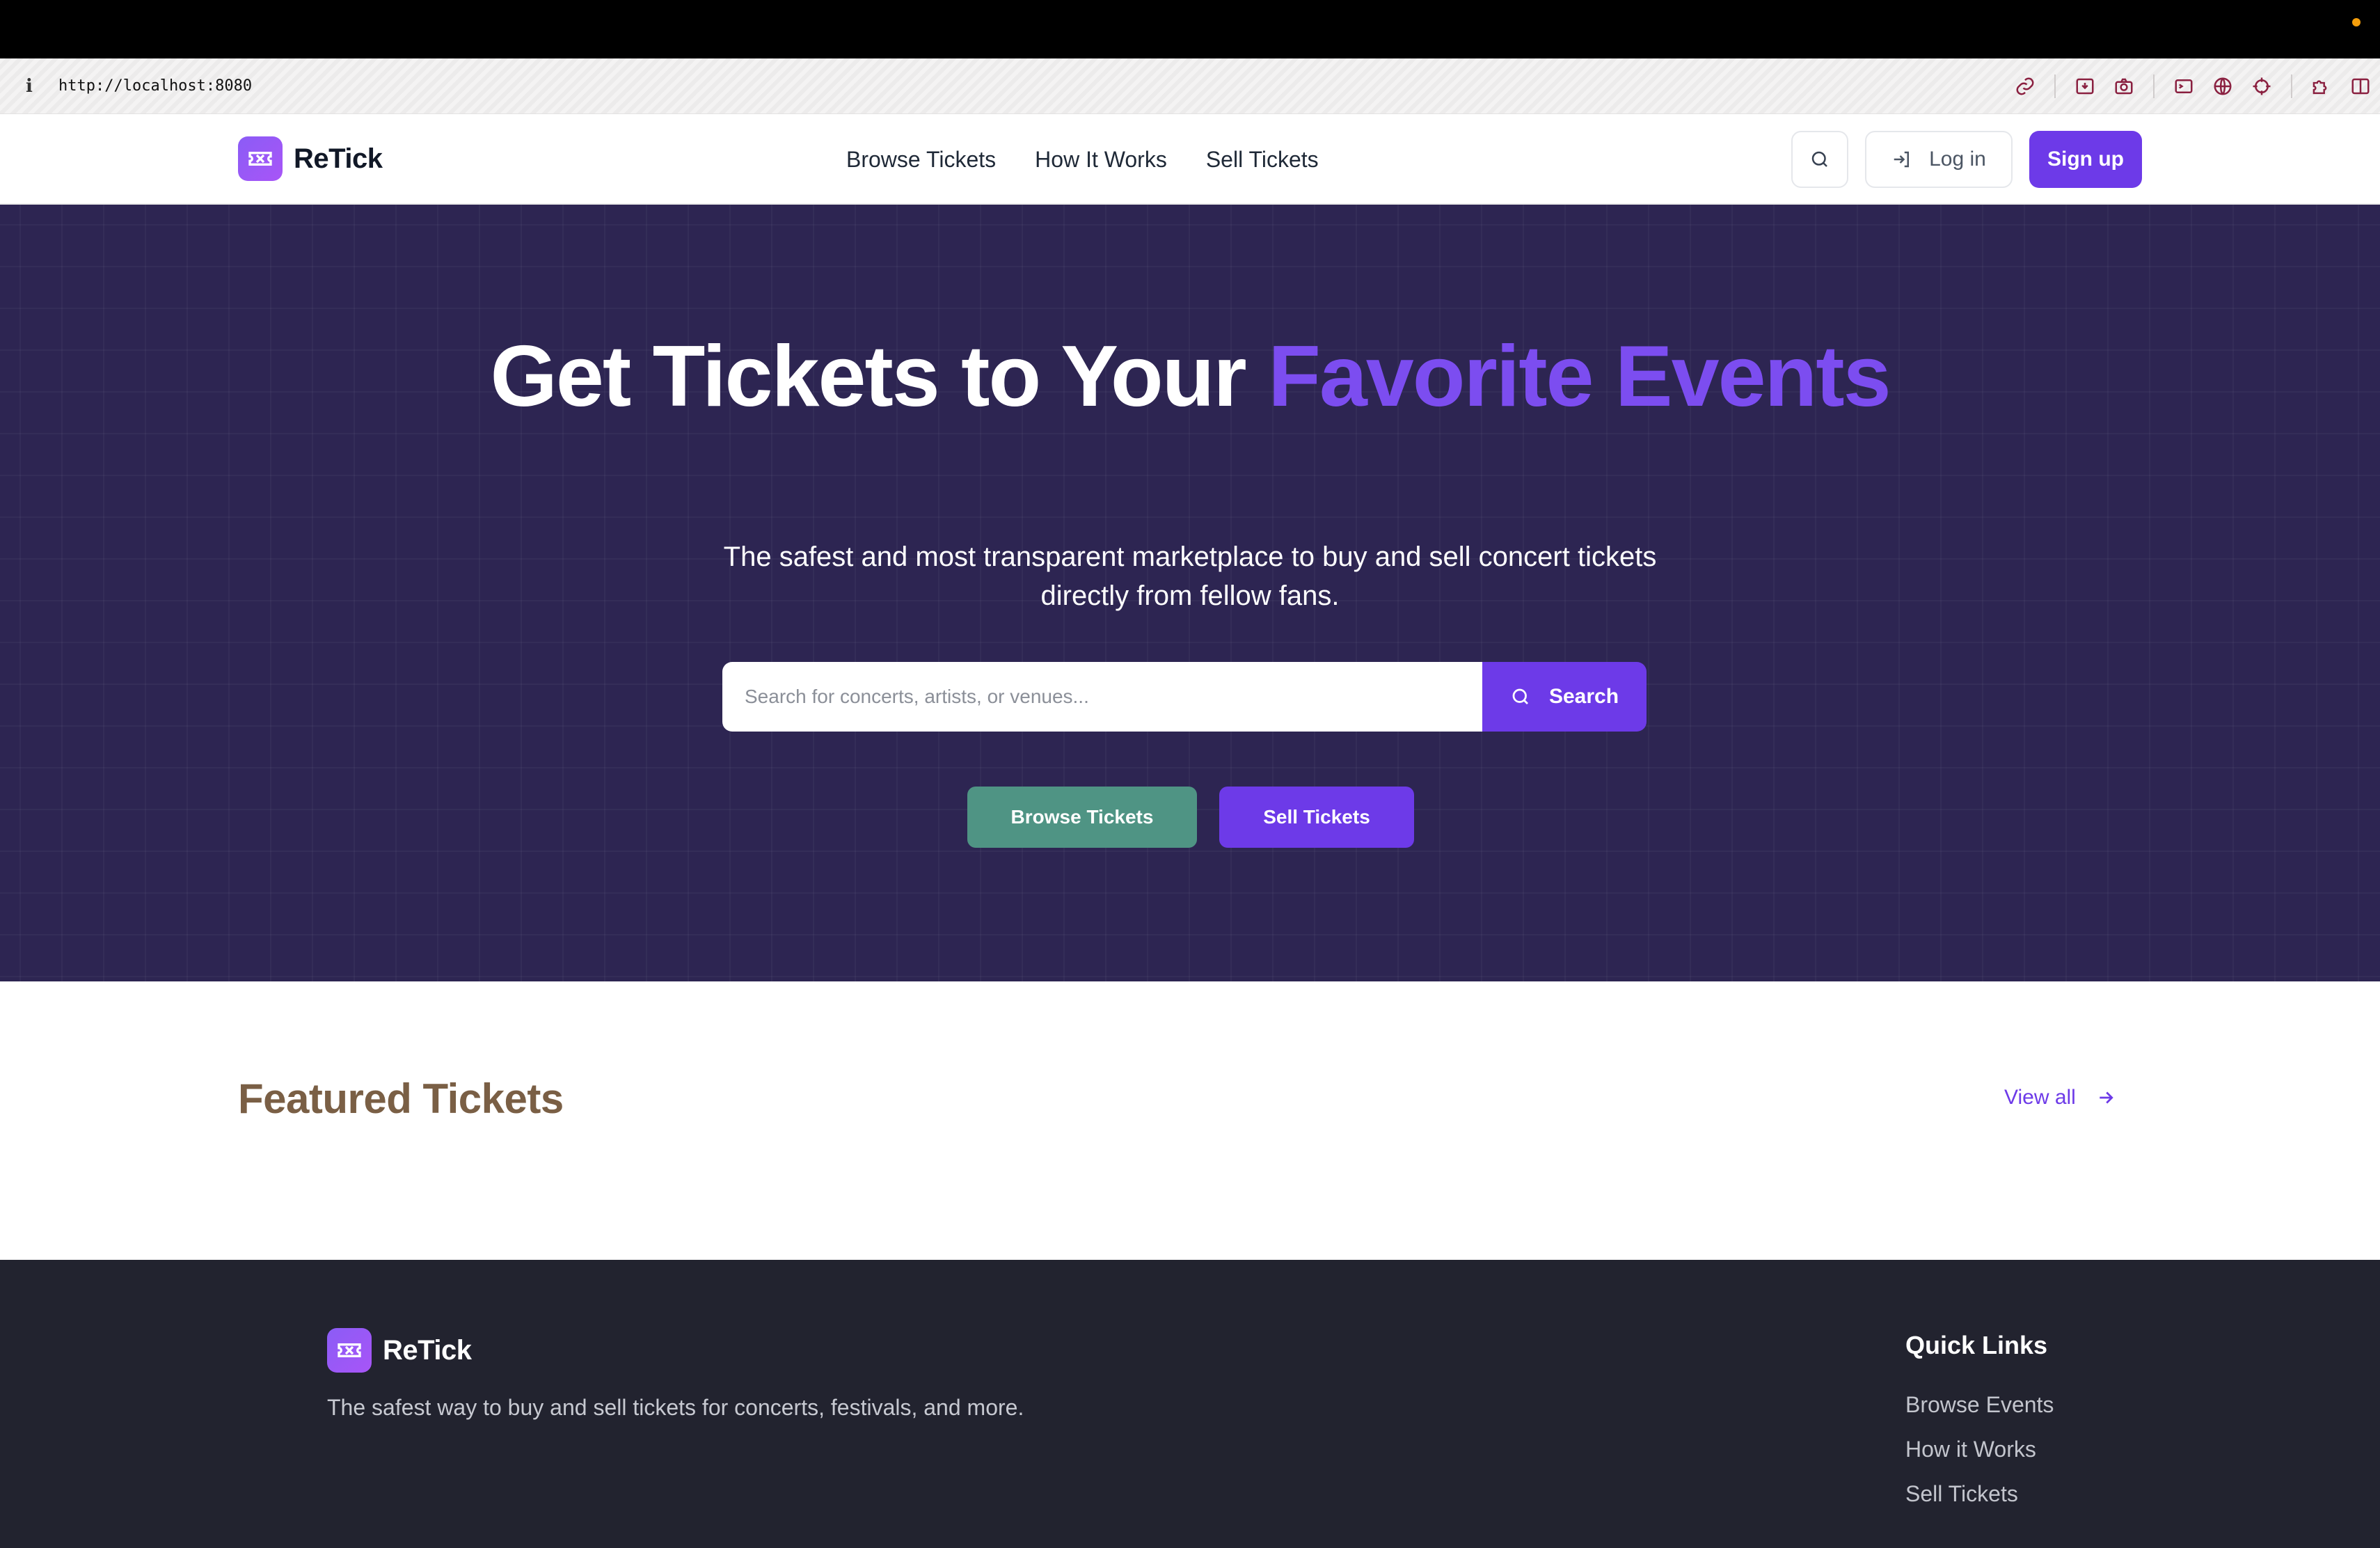 This screenshot has height=1548, width=2380. I want to click on sidebar-toggle-icon, so click(2360, 86).